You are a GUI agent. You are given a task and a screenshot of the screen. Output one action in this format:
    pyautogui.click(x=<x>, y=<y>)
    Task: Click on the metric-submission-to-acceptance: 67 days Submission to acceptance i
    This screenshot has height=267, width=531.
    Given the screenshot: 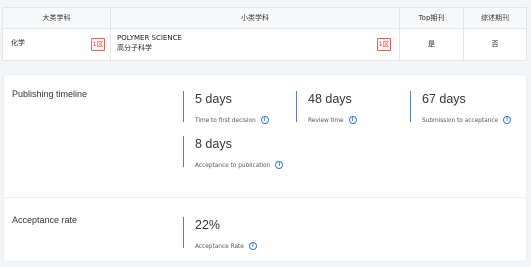 What is the action you would take?
    pyautogui.click(x=461, y=107)
    